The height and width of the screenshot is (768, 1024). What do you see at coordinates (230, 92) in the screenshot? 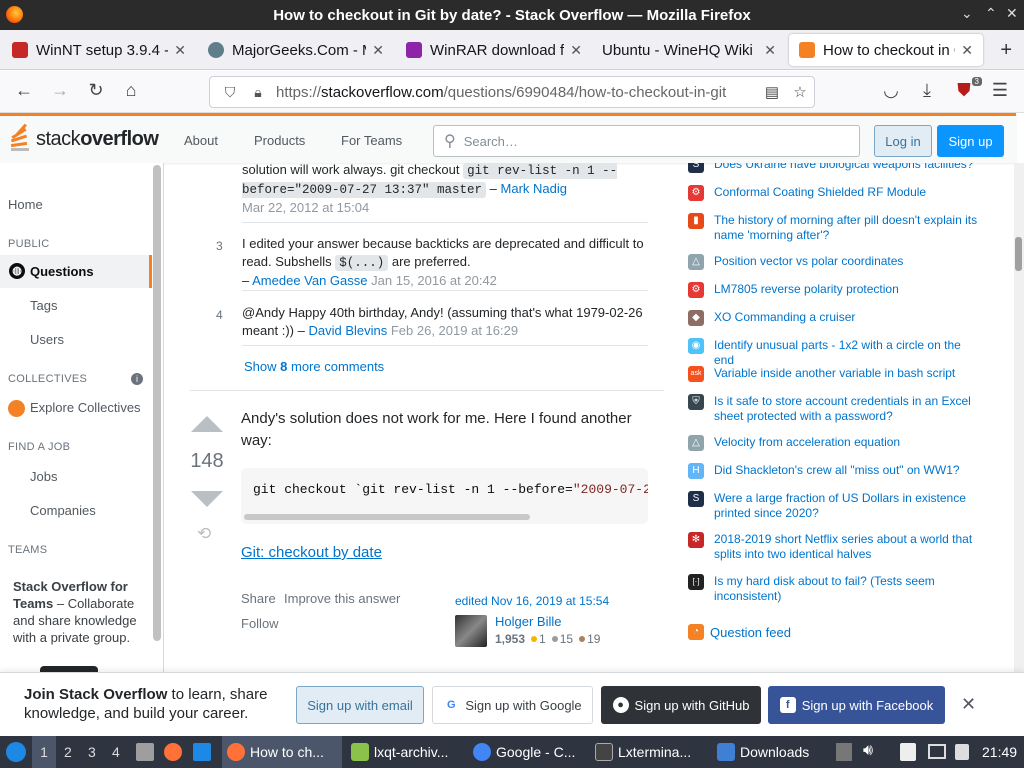
I see `tracking-shield-icon: ⛉` at bounding box center [230, 92].